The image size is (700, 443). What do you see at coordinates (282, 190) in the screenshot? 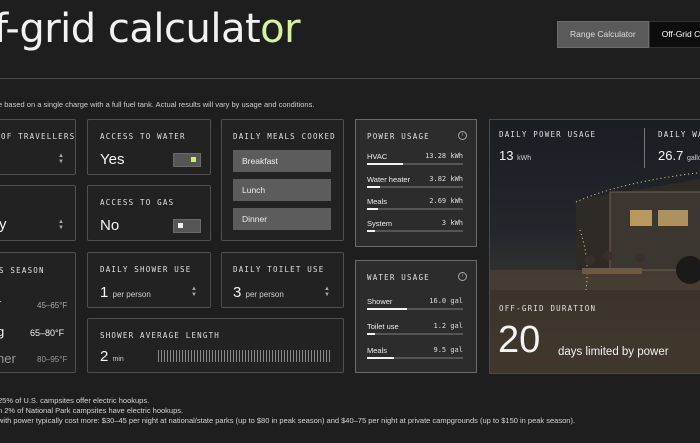
I see `meal-lunch-button: Lunch` at bounding box center [282, 190].